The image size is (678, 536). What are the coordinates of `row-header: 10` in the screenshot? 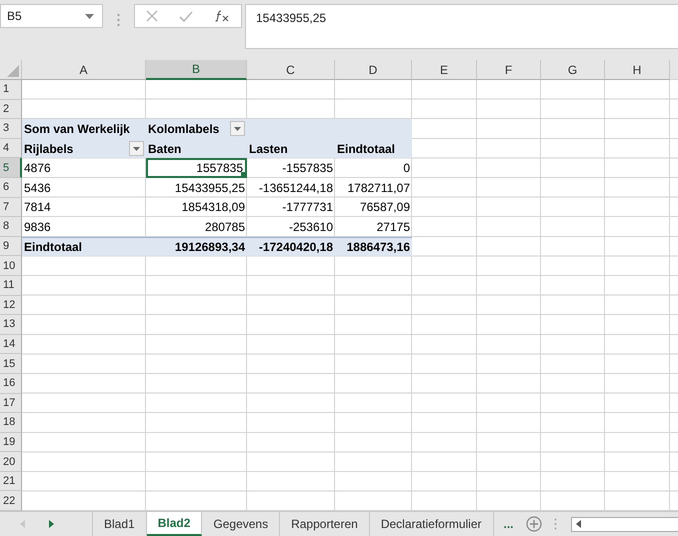 It's located at (11, 266).